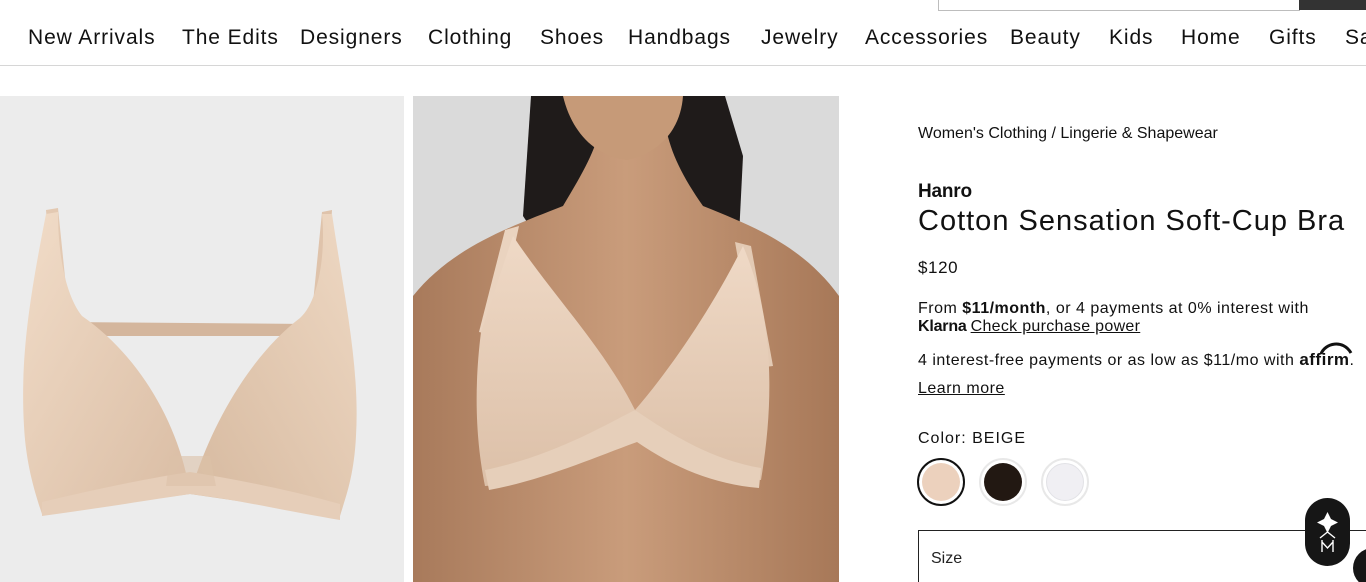 The image size is (1366, 582). Describe the element at coordinates (190, 364) in the screenshot. I see `bra-product-image` at that location.